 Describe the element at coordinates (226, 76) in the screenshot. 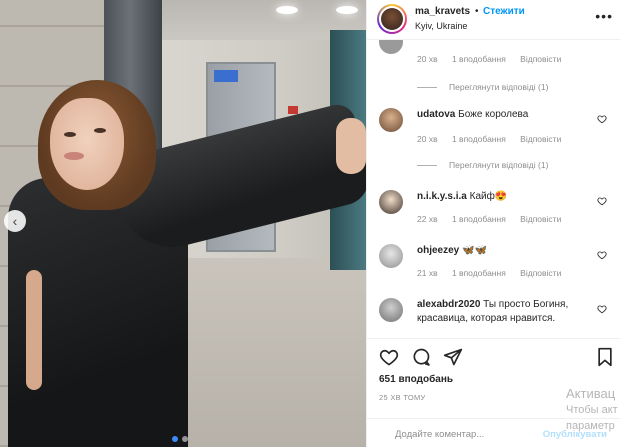

I see `exit-sign` at that location.